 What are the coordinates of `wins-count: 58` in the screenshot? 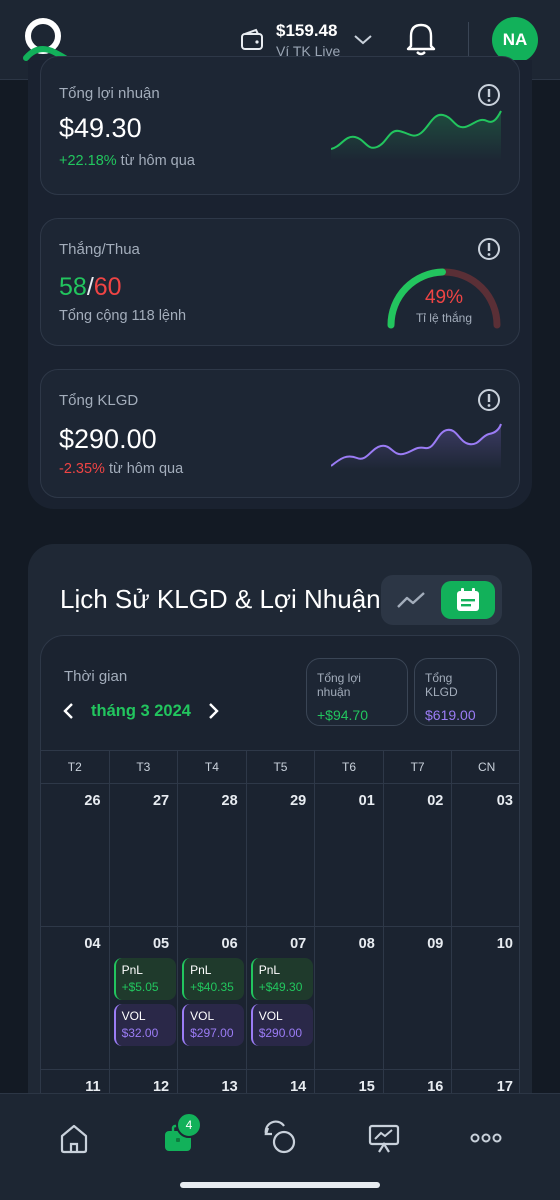 It's located at (73, 287).